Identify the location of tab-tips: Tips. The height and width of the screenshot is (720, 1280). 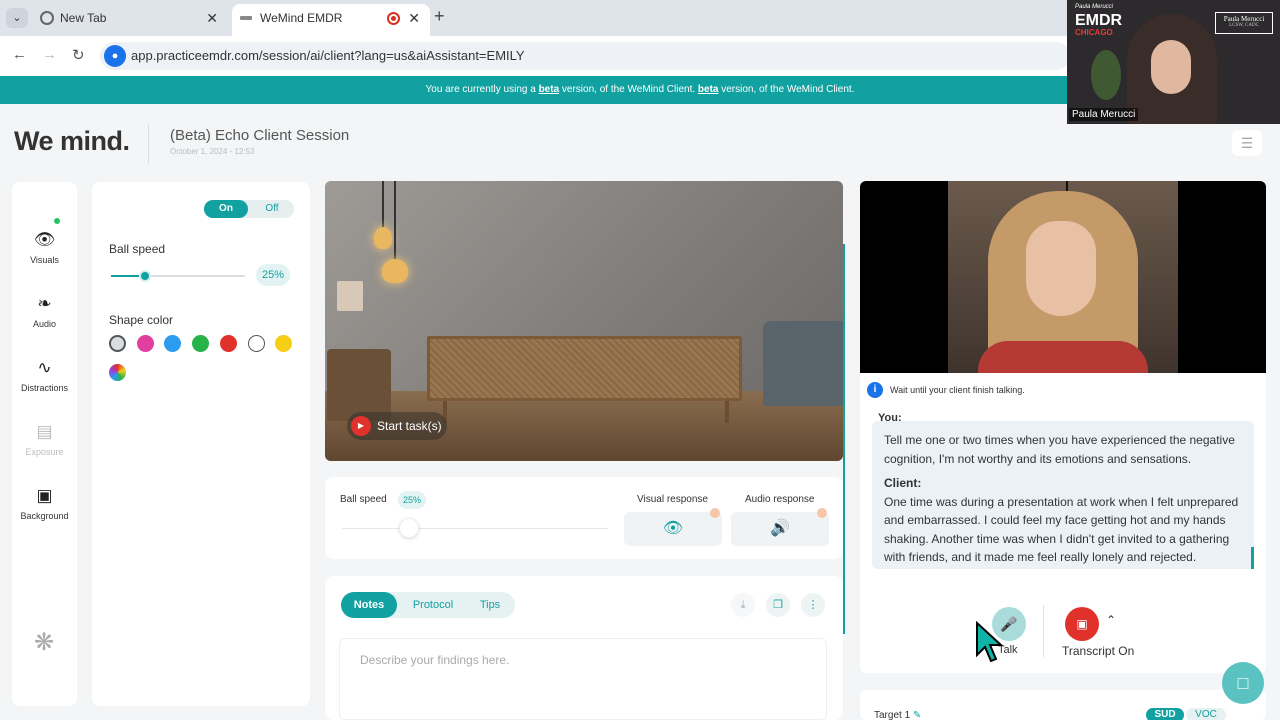
(490, 605).